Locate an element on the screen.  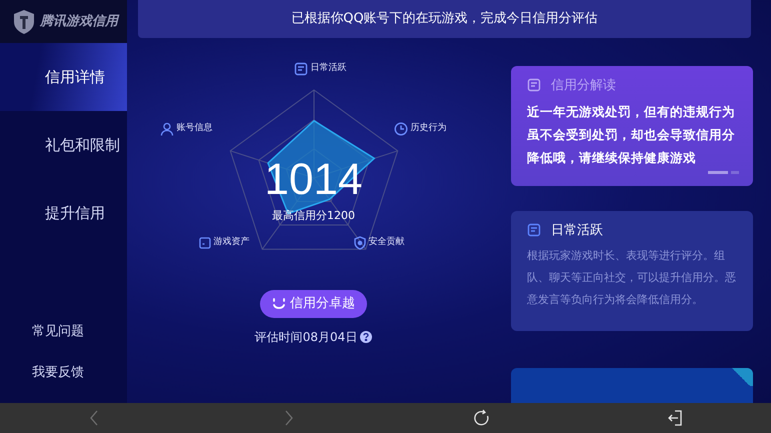
logo-text: 腾讯游戏信用 is located at coordinates (79, 21).